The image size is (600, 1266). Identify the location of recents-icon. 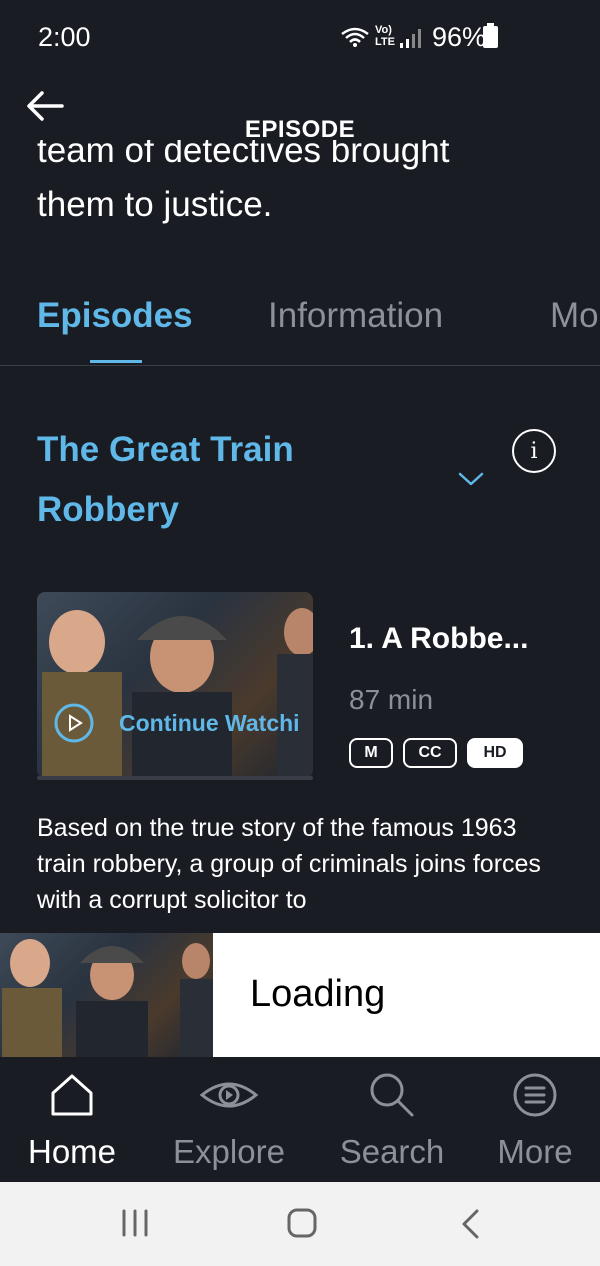
(135, 1223).